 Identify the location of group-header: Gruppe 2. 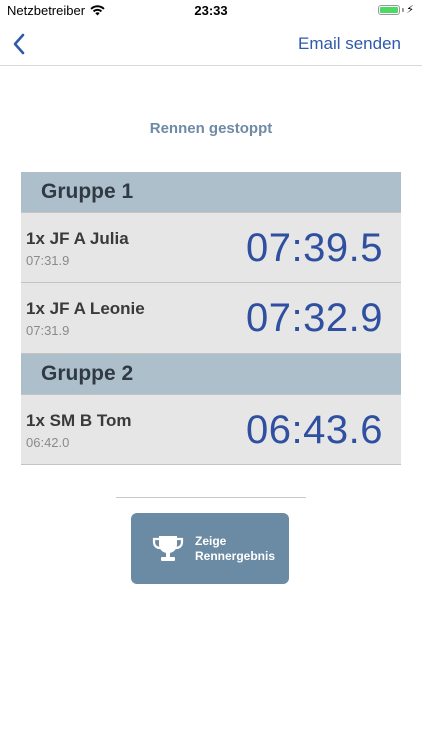
(211, 374).